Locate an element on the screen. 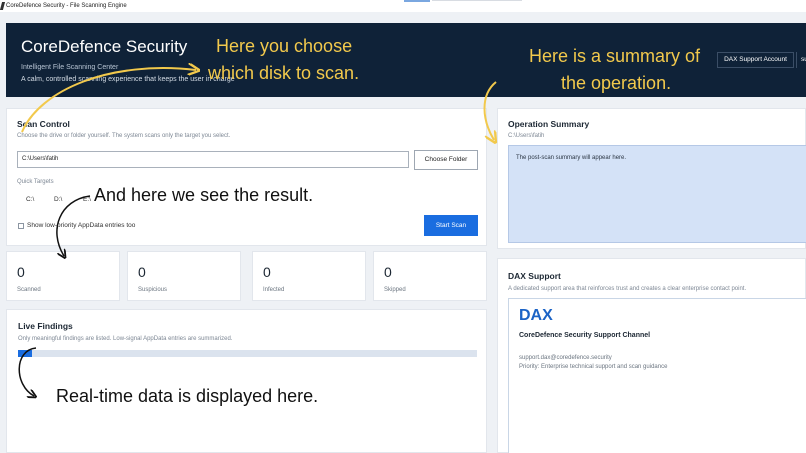 This screenshot has height=453, width=806. scan-control-title: Scan Control is located at coordinates (43, 124).